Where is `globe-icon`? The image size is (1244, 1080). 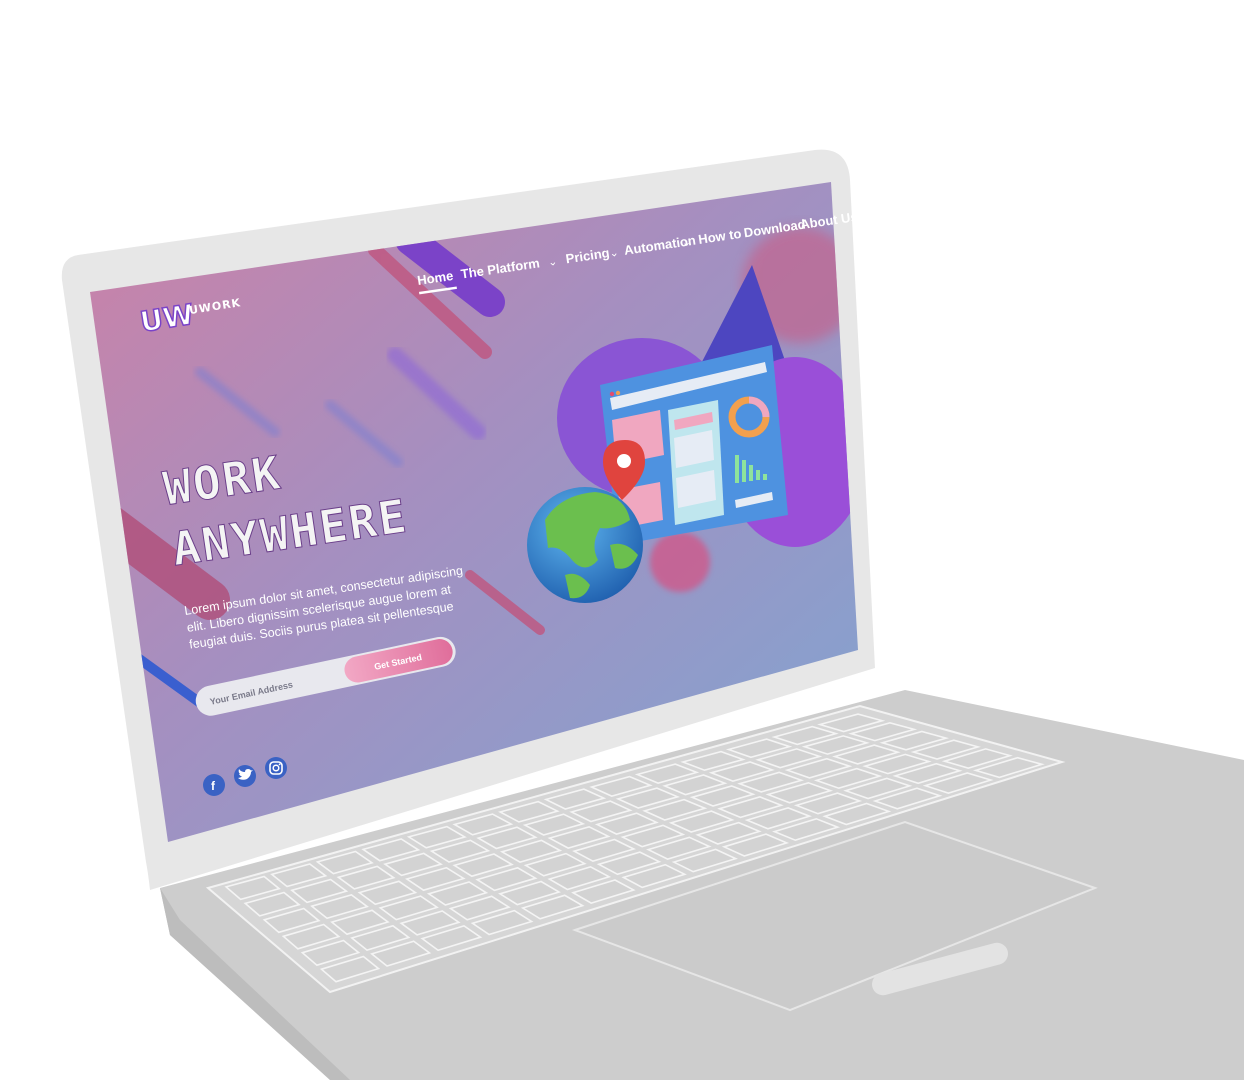 globe-icon is located at coordinates (585, 545).